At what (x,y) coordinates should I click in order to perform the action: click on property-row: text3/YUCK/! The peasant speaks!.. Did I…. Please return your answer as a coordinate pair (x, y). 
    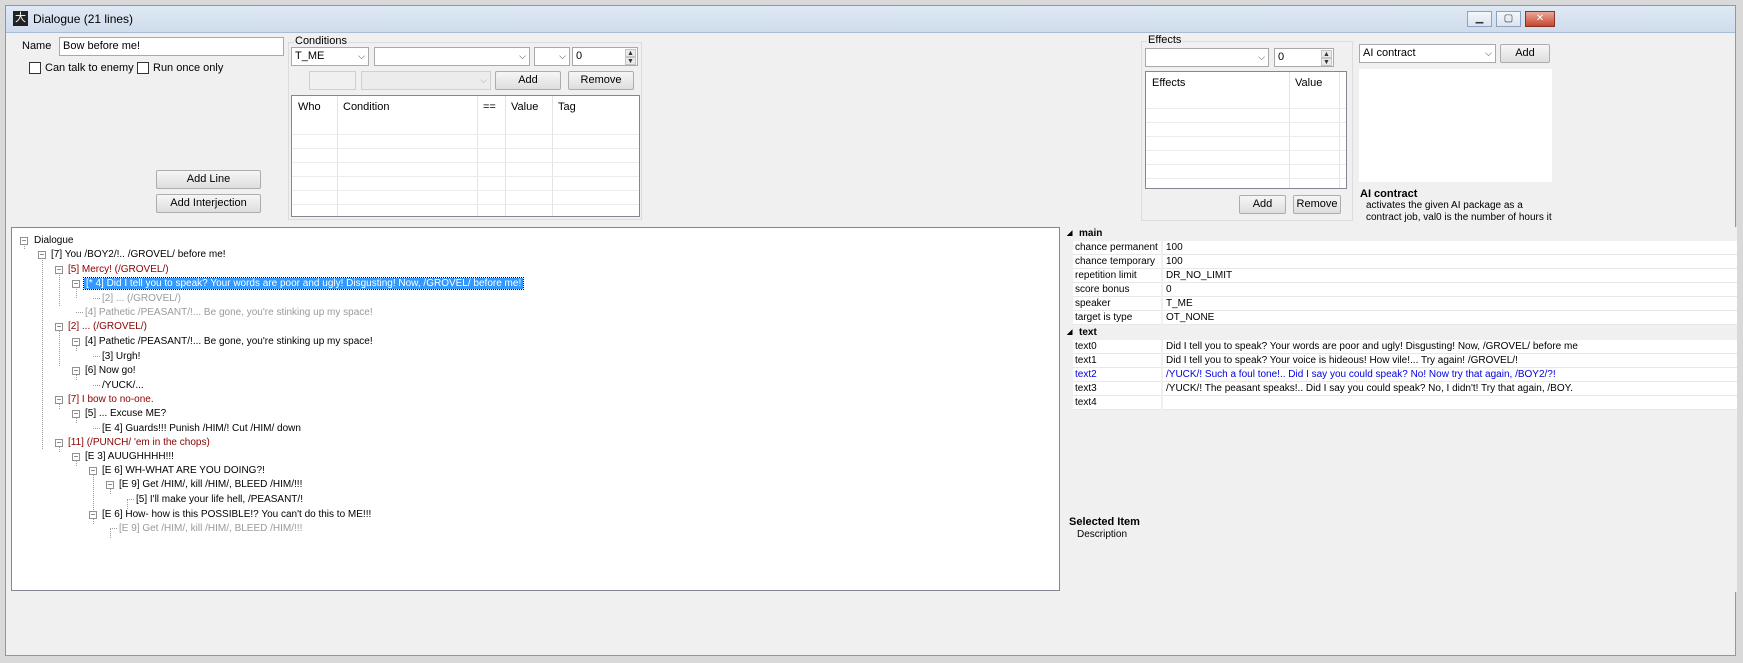
    Looking at the image, I should click on (1400, 389).